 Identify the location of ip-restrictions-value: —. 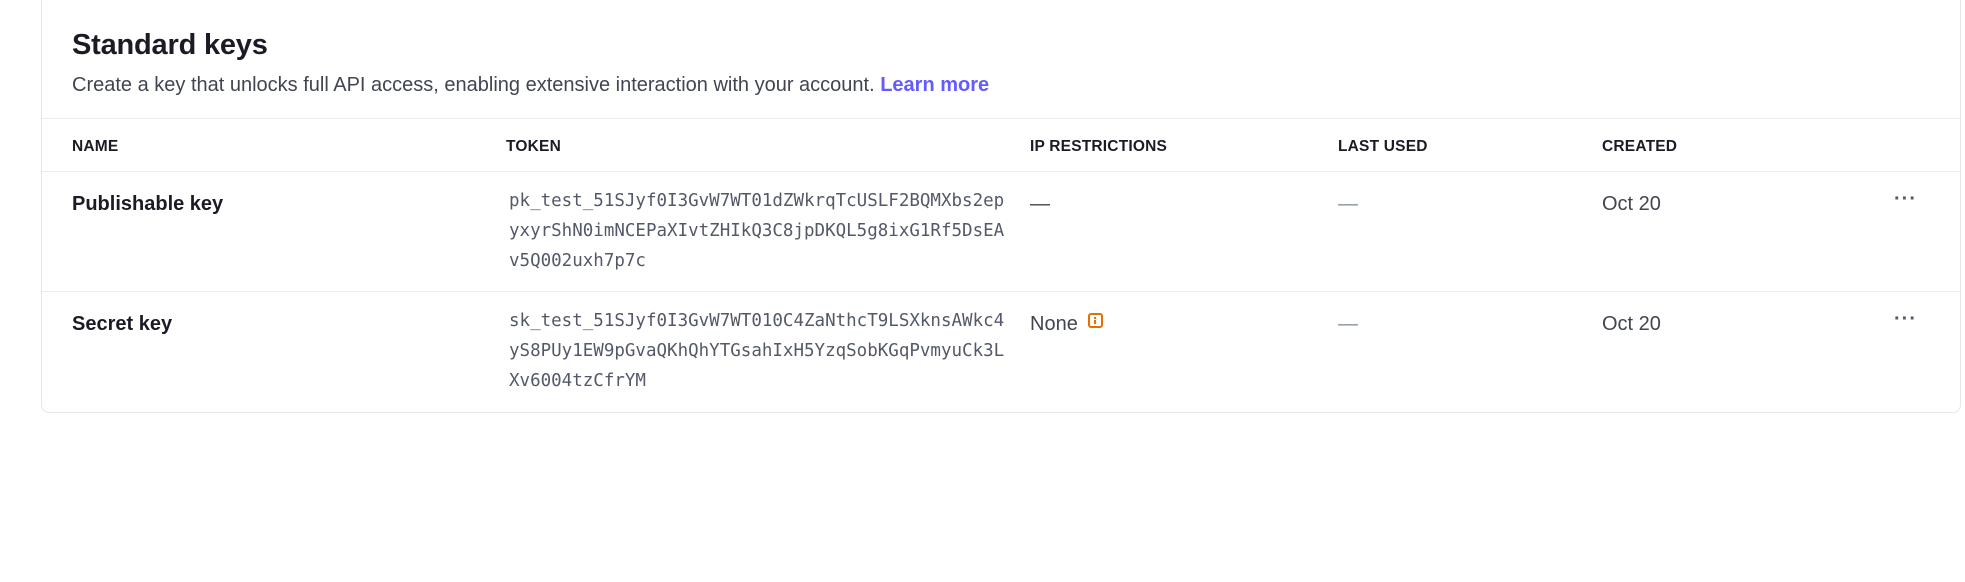
(1040, 204).